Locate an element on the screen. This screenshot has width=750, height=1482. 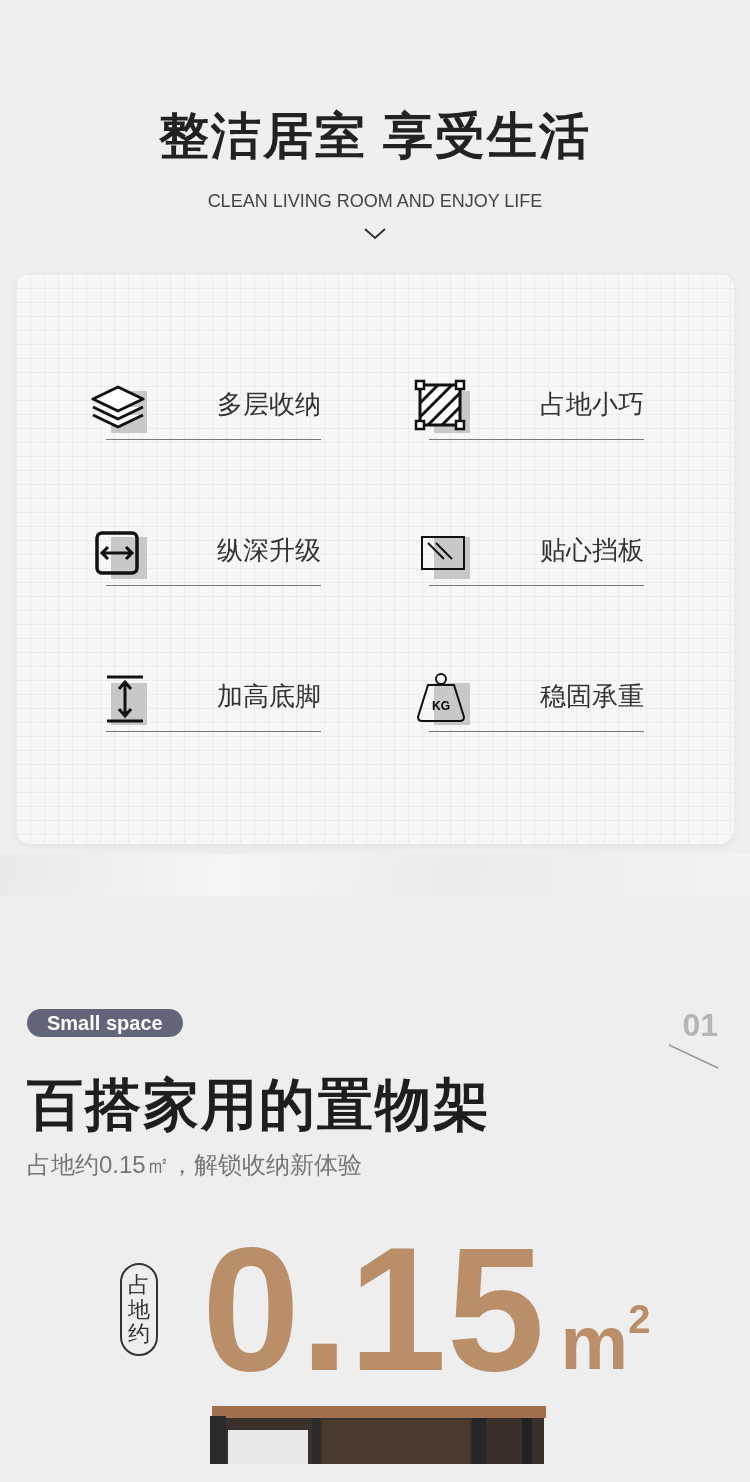
page-title: 整洁居室 享受生活 is located at coordinates (375, 136).